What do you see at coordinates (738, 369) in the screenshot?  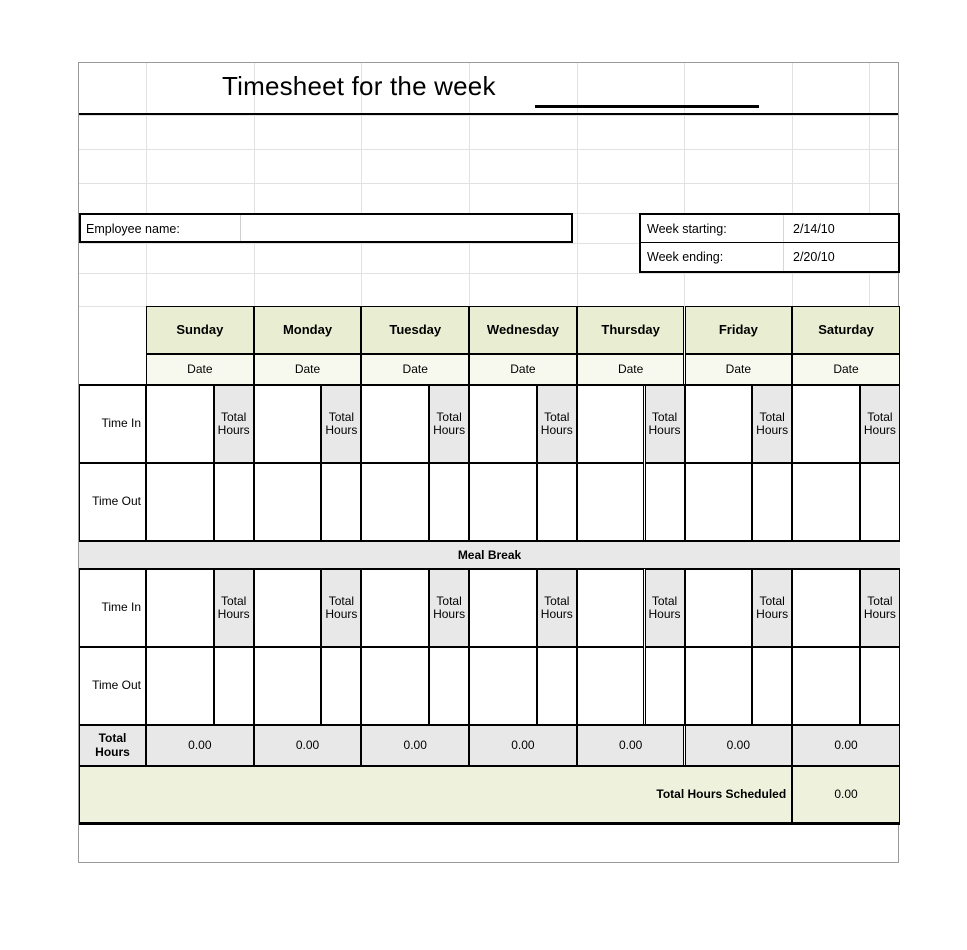 I see `date-cell-friday: Date` at bounding box center [738, 369].